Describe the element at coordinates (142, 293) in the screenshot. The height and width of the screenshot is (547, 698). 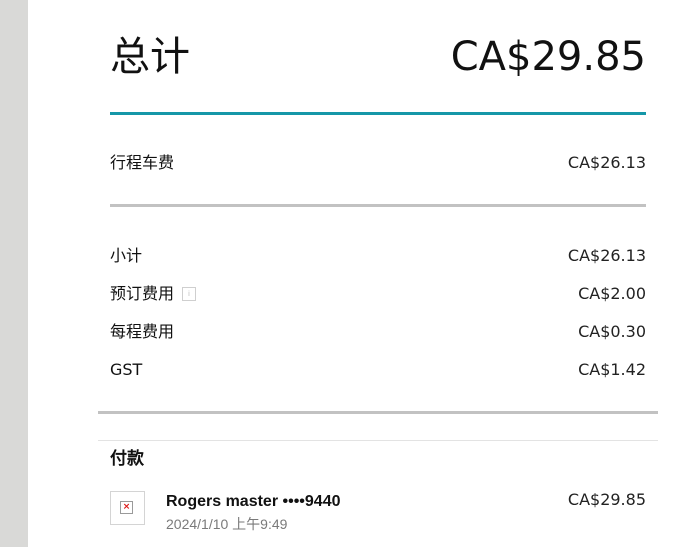
I see `booking-fee-label: 预订费用` at that location.